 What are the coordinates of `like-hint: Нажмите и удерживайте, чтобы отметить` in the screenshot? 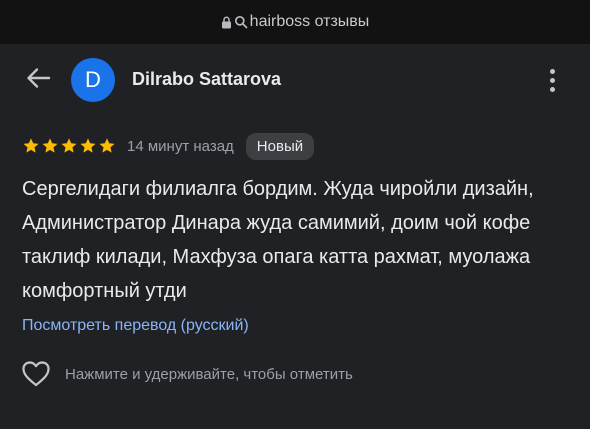 It's located at (209, 374).